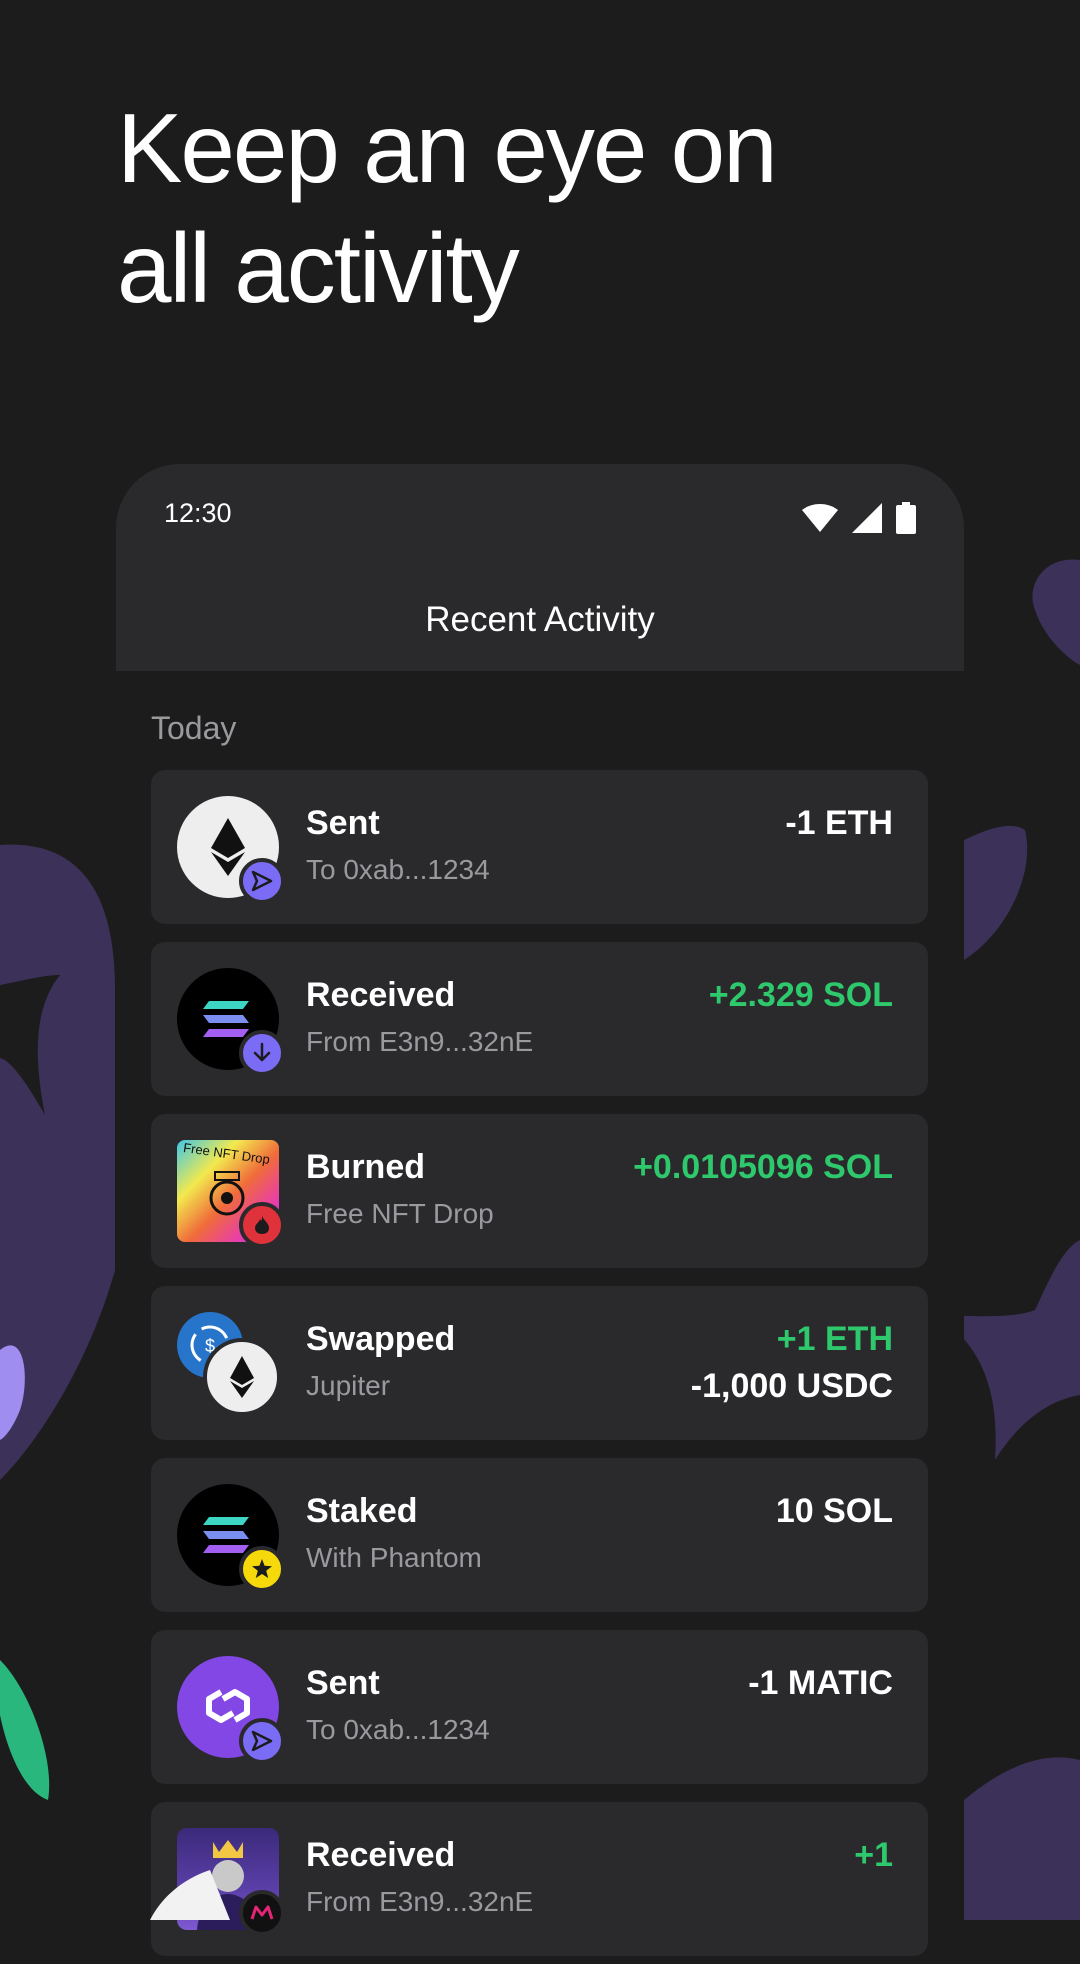 This screenshot has height=1964, width=1080. What do you see at coordinates (447, 148) in the screenshot?
I see `headline-line-1: Keep an eye on` at bounding box center [447, 148].